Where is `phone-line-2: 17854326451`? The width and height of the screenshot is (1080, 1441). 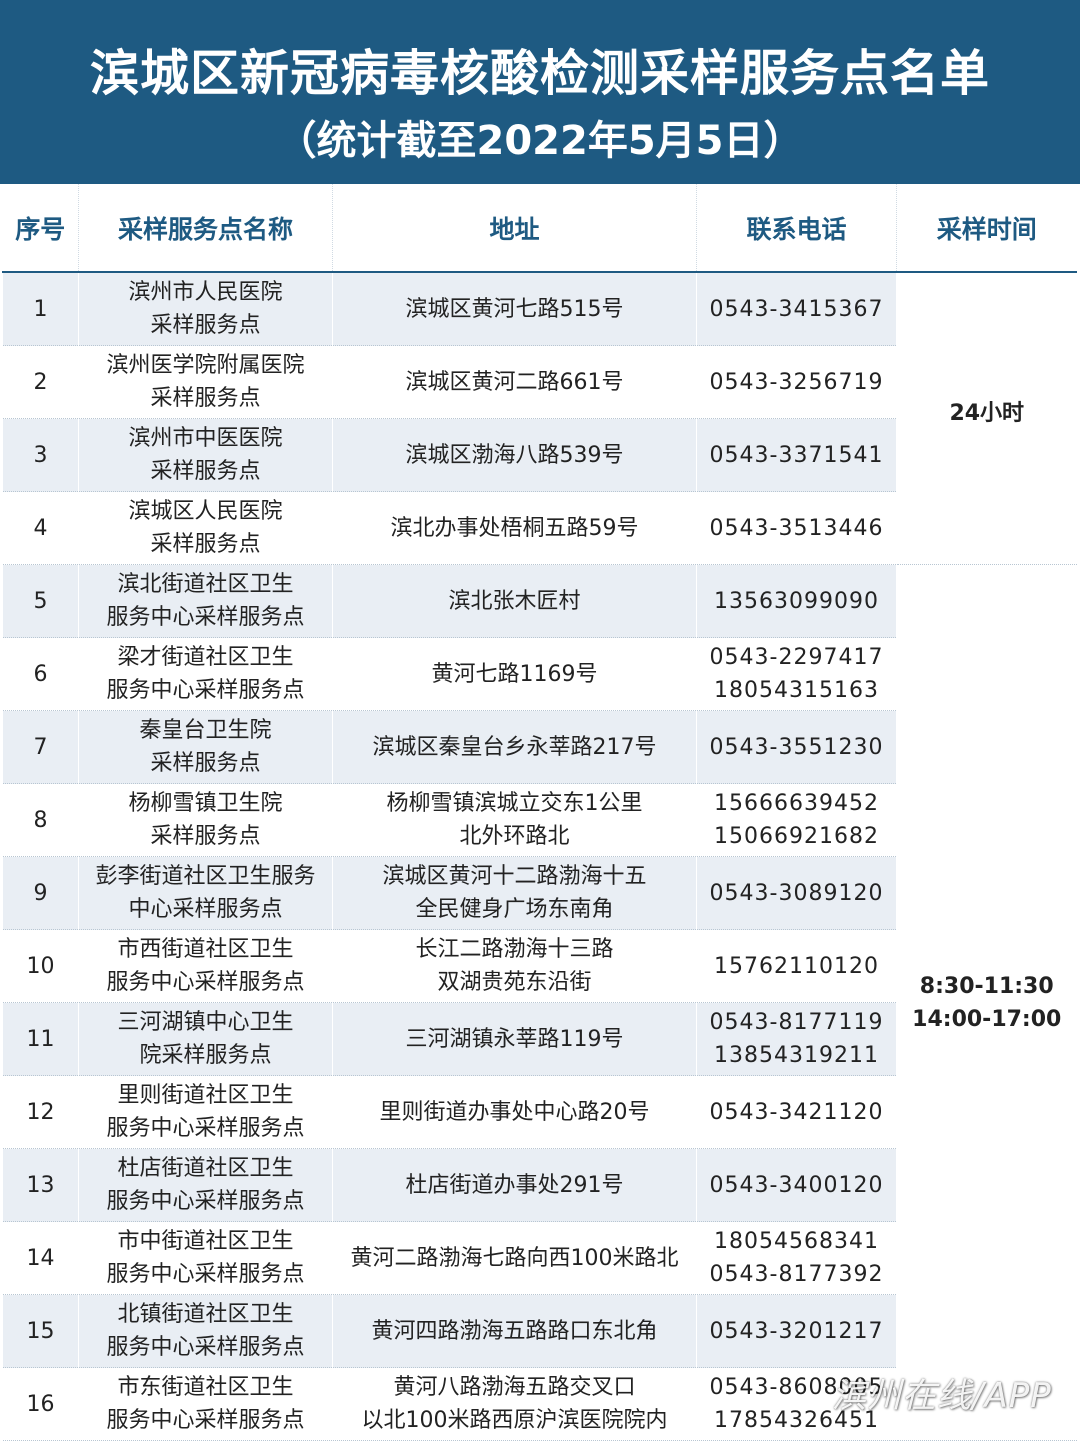 phone-line-2: 17854326451 is located at coordinates (796, 1420).